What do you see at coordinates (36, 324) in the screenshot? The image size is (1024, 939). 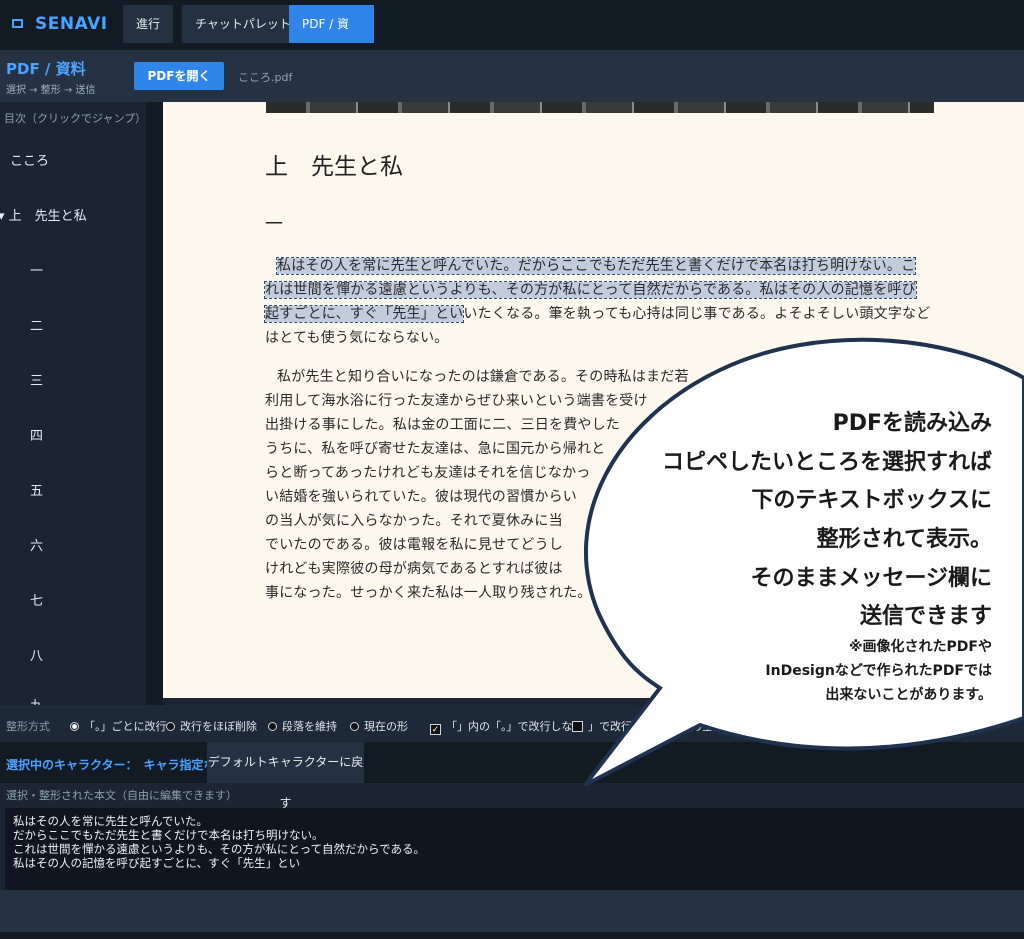 I see `toc-item-2: 二` at bounding box center [36, 324].